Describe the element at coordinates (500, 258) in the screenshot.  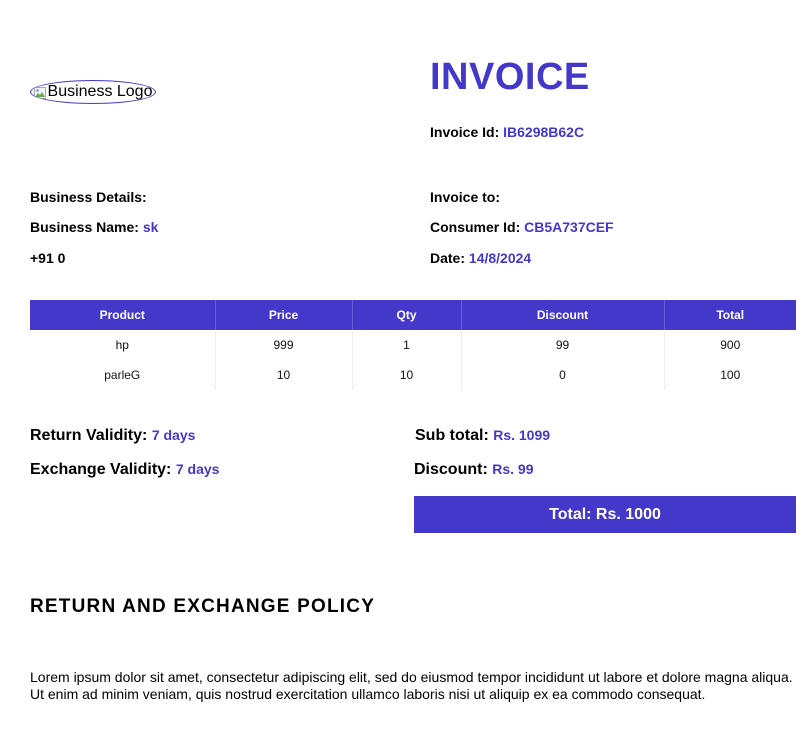
I see `date-value: 14/8/2024` at that location.